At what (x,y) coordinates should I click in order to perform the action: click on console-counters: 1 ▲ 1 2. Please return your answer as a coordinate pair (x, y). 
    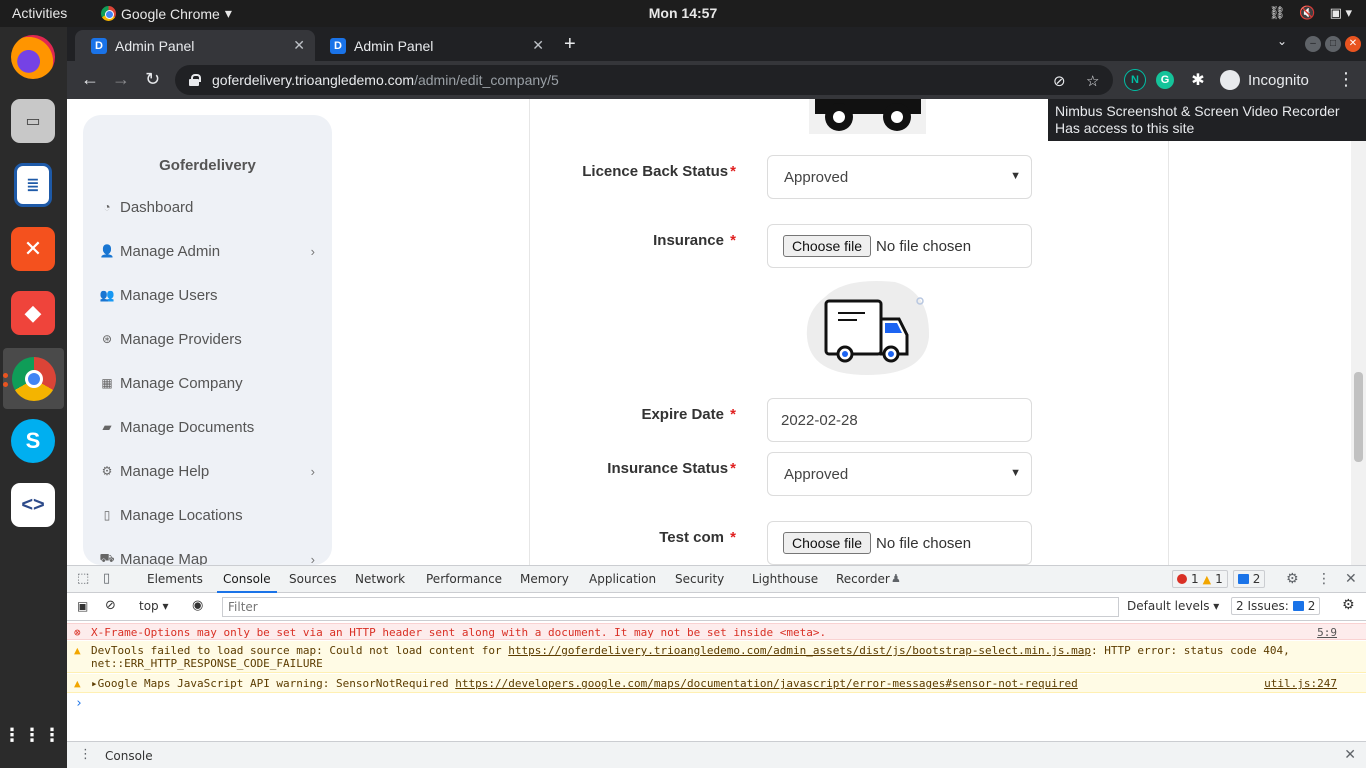
    Looking at the image, I should click on (1219, 579).